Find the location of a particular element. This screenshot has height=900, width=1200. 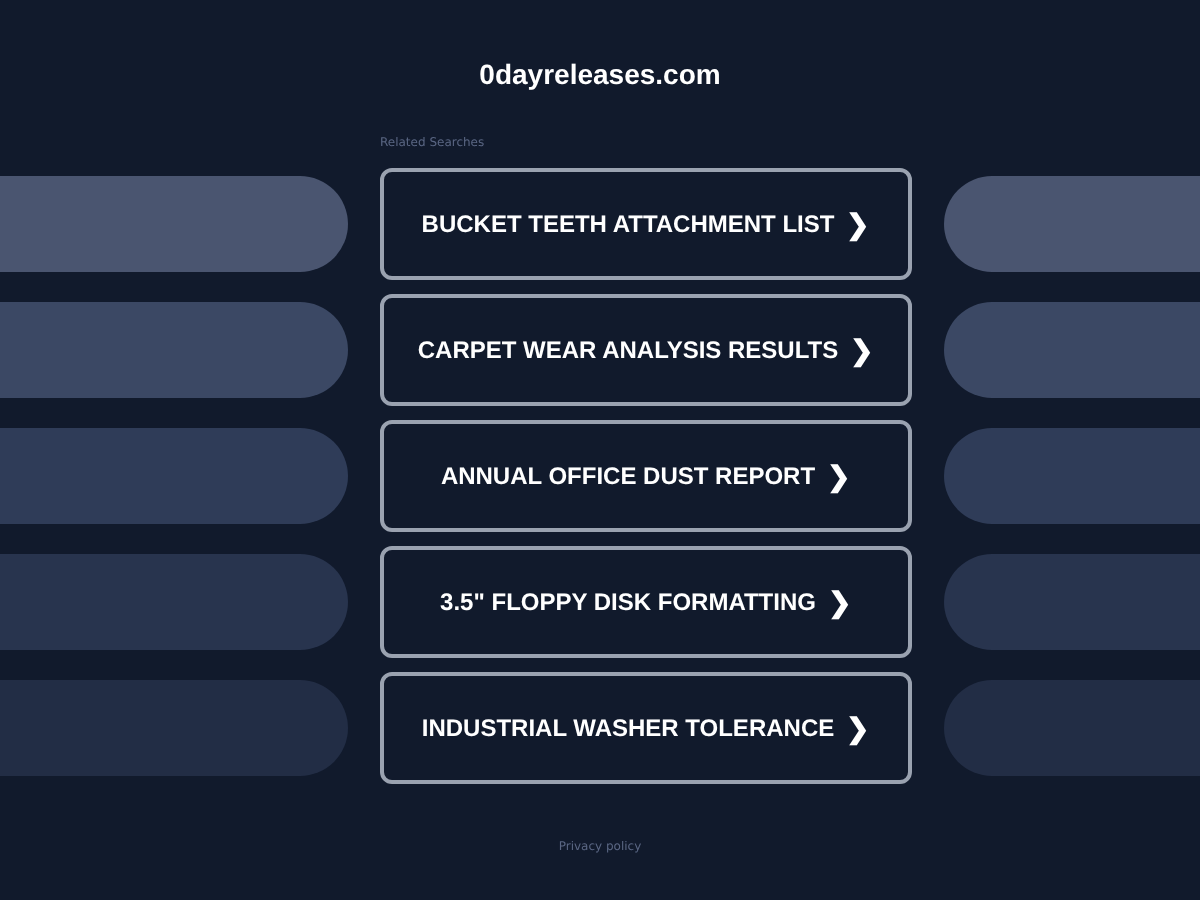

search-link-button: ANNUAL OFFICE DUST REPORT ❯ is located at coordinates (646, 476).